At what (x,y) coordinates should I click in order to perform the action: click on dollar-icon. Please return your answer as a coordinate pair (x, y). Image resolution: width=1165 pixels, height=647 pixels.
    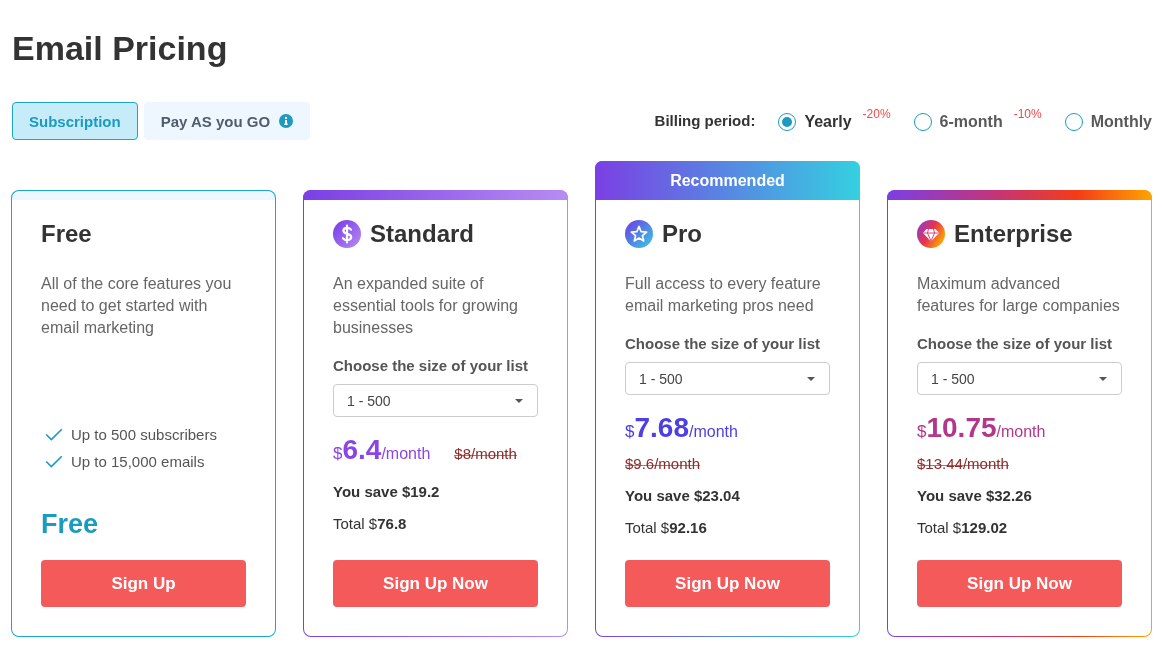
    Looking at the image, I should click on (347, 234).